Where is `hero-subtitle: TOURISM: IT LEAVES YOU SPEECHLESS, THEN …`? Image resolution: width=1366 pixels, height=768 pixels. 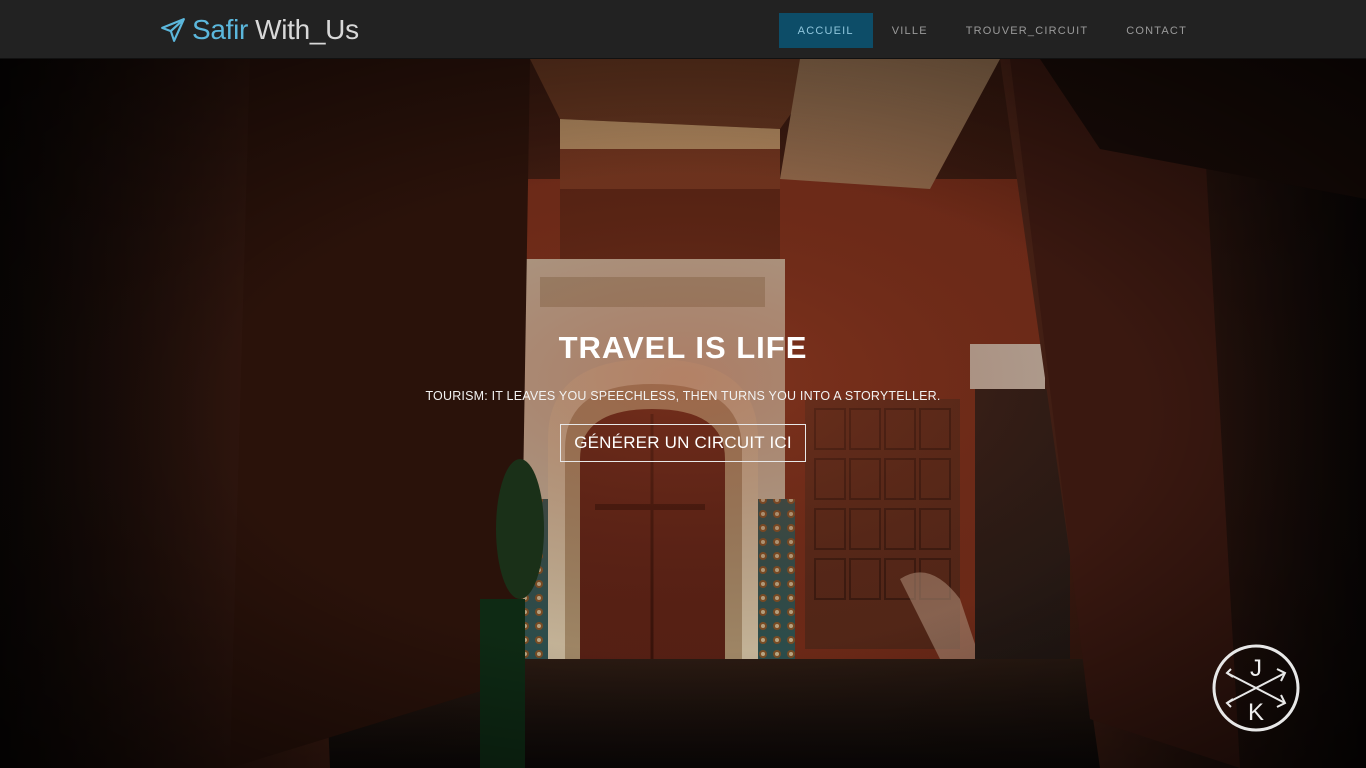
hero-subtitle: TOURISM: IT LEAVES YOU SPEECHLESS, THEN … is located at coordinates (683, 396).